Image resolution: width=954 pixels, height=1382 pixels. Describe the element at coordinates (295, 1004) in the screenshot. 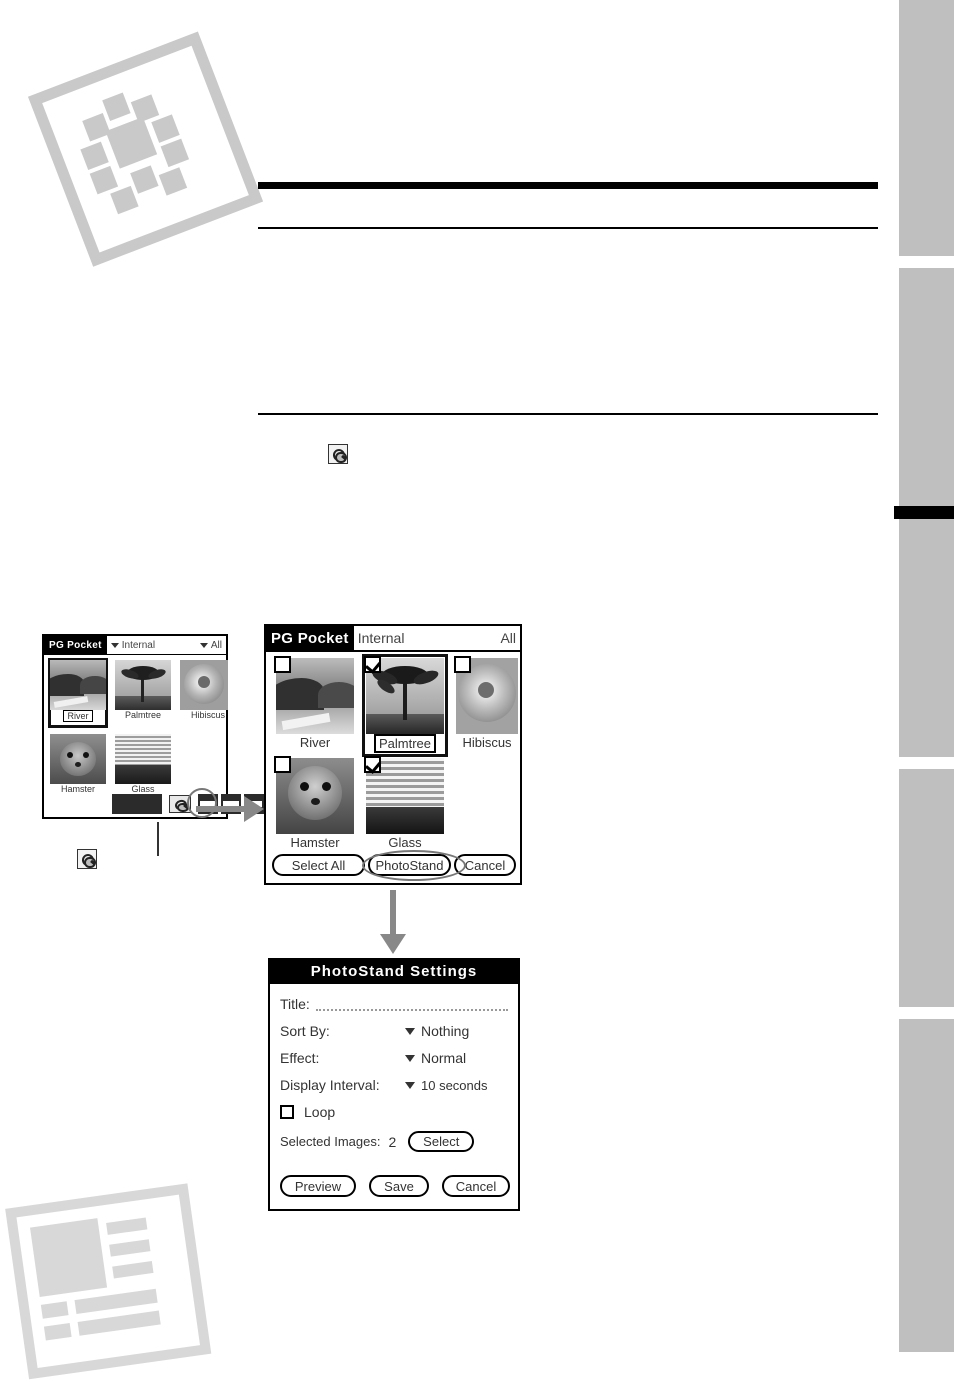

I see `title-label: Title:` at that location.